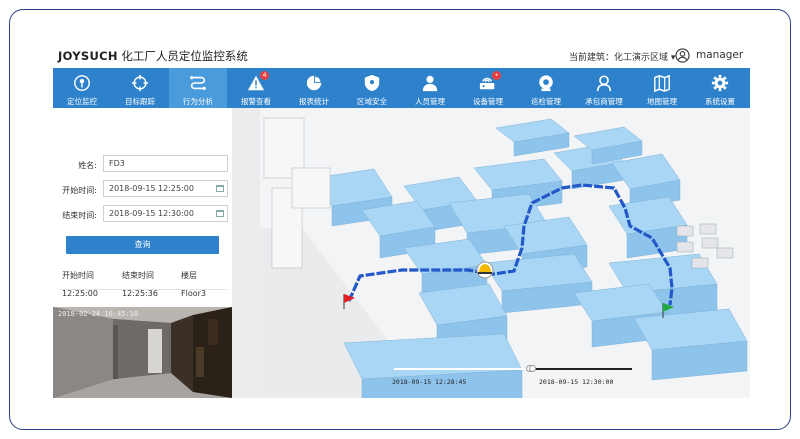  What do you see at coordinates (165, 163) in the screenshot?
I see `name-input: FD3` at bounding box center [165, 163].